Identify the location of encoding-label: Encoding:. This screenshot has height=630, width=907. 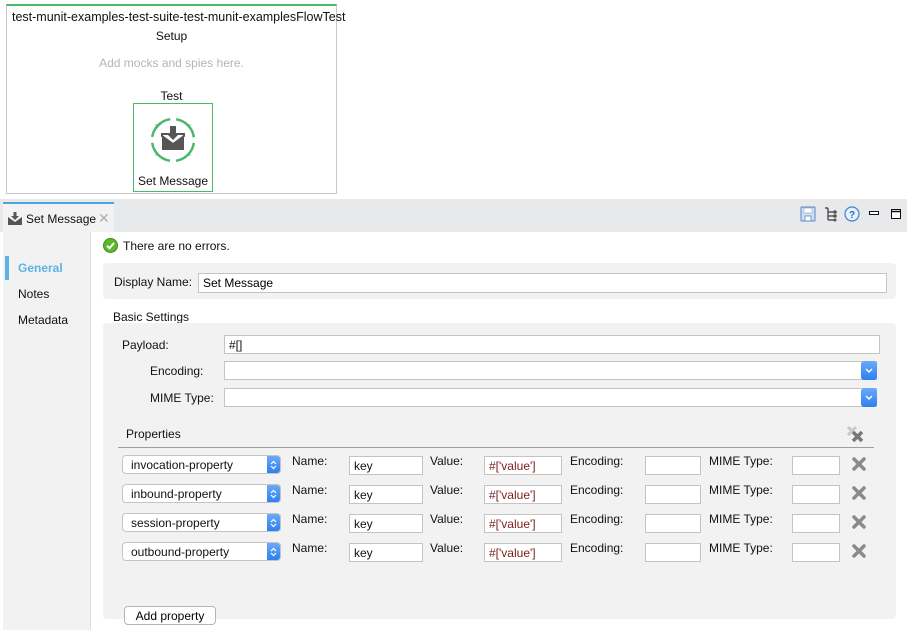
(177, 371).